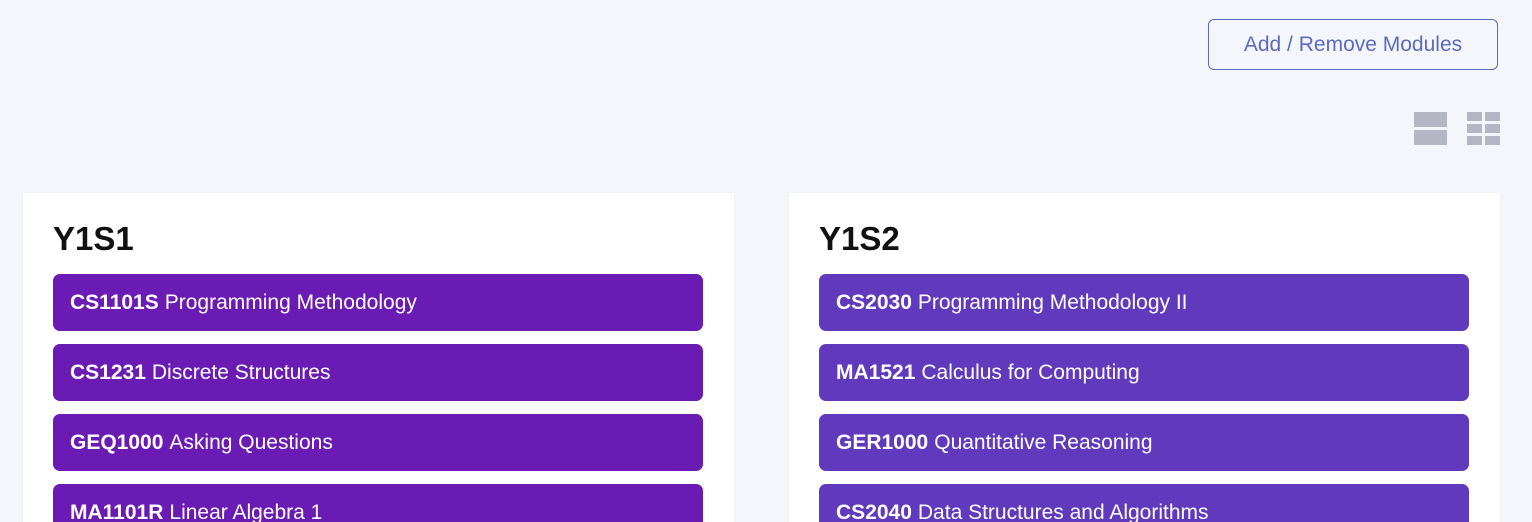 This screenshot has height=522, width=1532. What do you see at coordinates (859, 238) in the screenshot?
I see `semester-title: Y1S2` at bounding box center [859, 238].